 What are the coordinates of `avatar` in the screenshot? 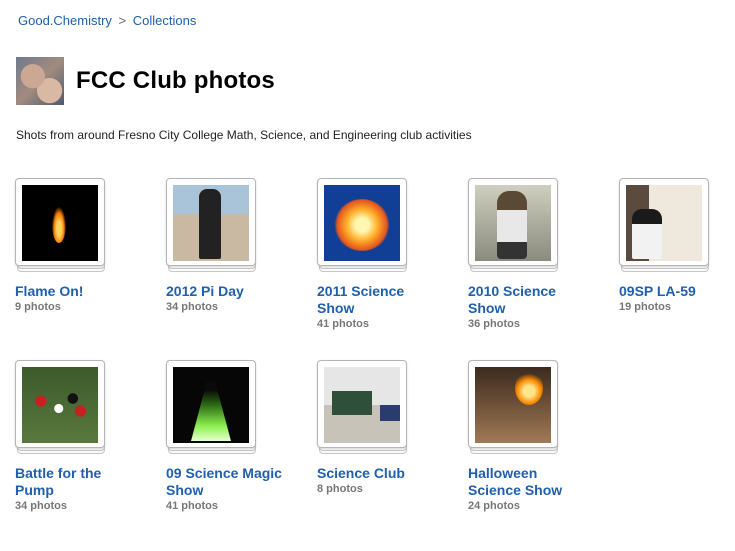 It's located at (40, 81).